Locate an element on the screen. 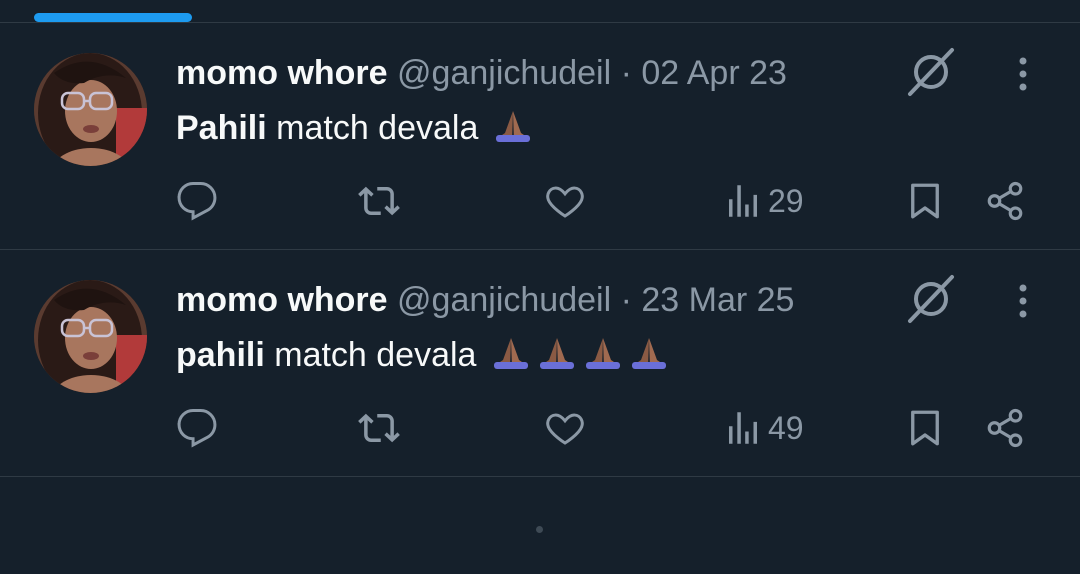  tweet-actions: 29 is located at coordinates (540, 201).